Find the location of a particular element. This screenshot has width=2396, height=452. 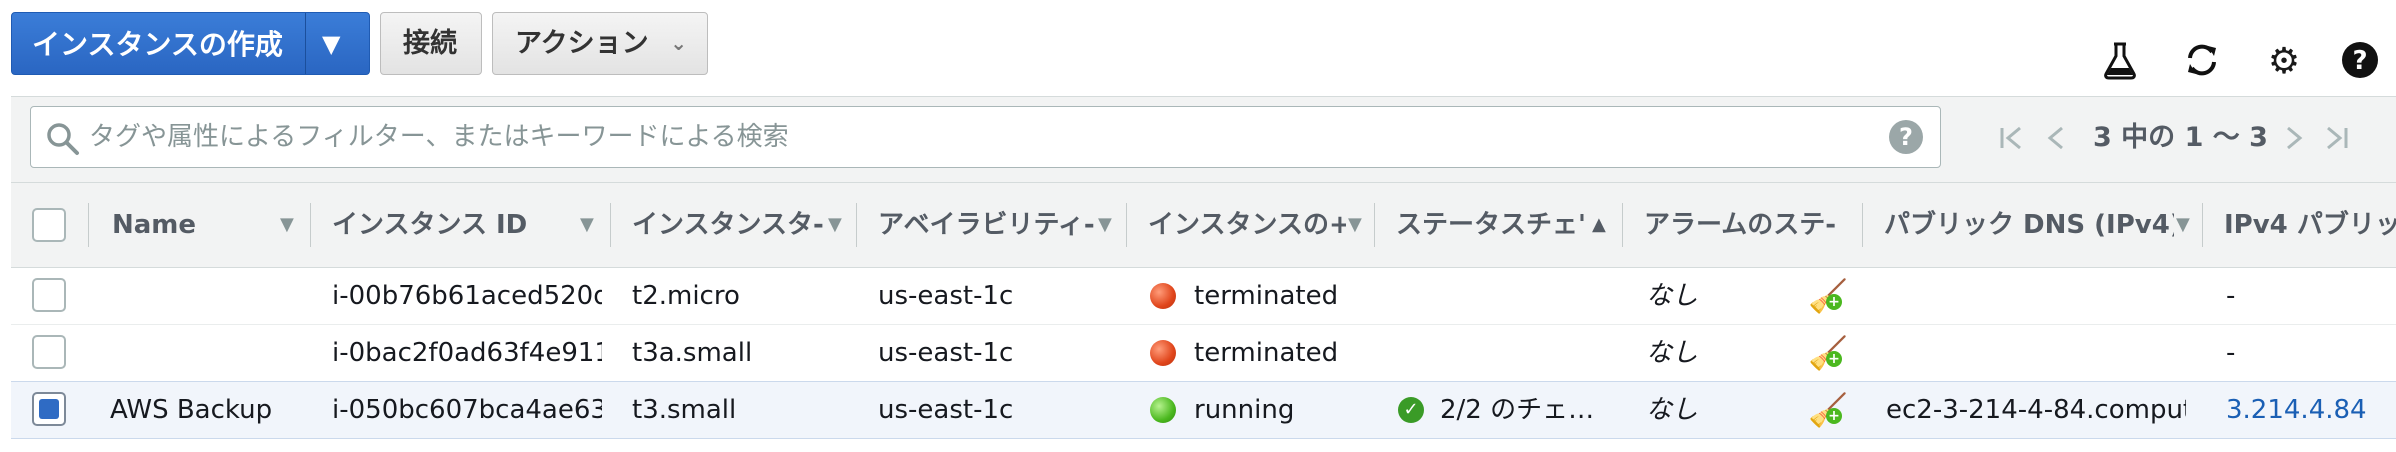

chevron-down-icon: ⌄ is located at coordinates (678, 43).